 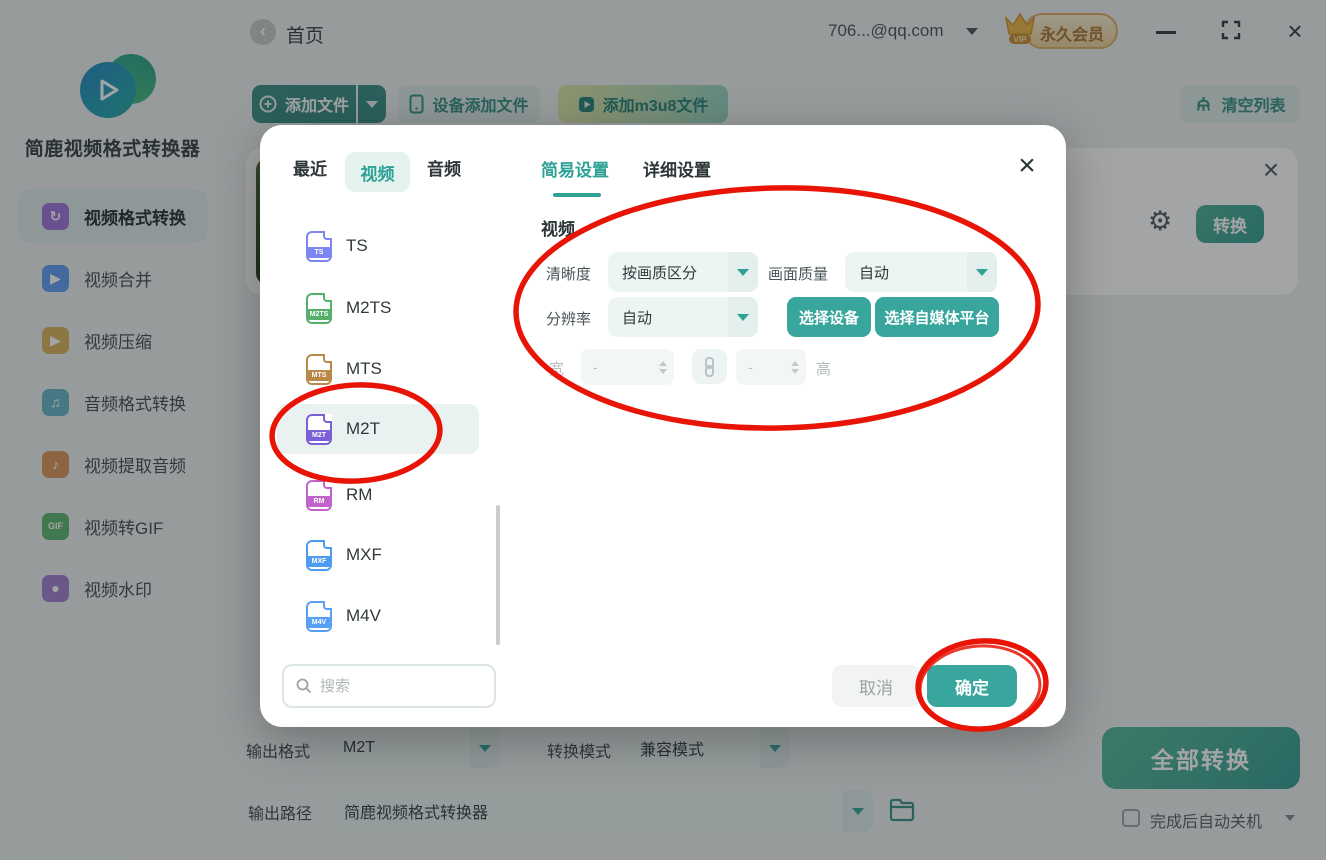 I want to click on search-input, so click(x=390, y=686).